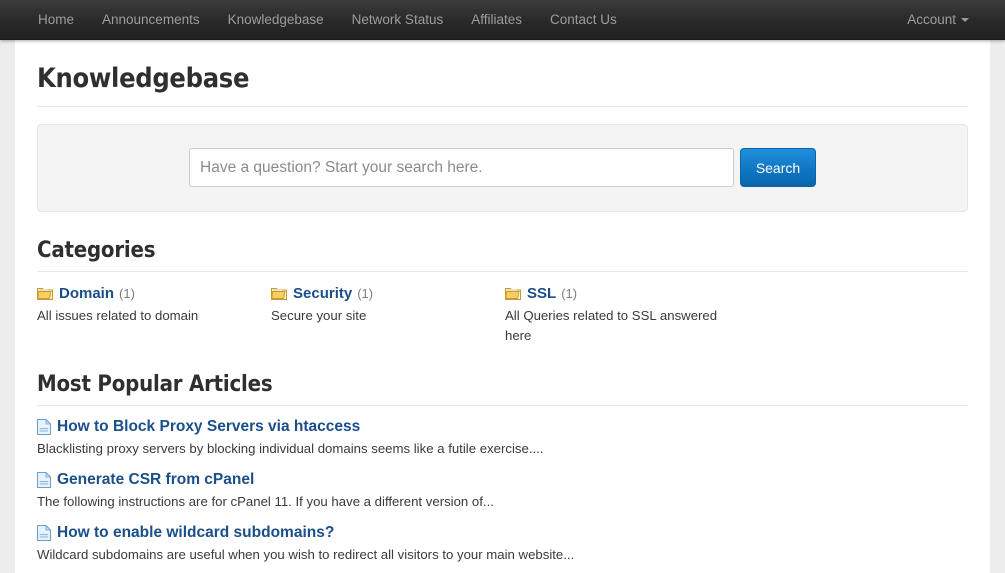 This screenshot has height=573, width=1005. What do you see at coordinates (146, 293) in the screenshot?
I see `category-title-row: Domain (1)` at bounding box center [146, 293].